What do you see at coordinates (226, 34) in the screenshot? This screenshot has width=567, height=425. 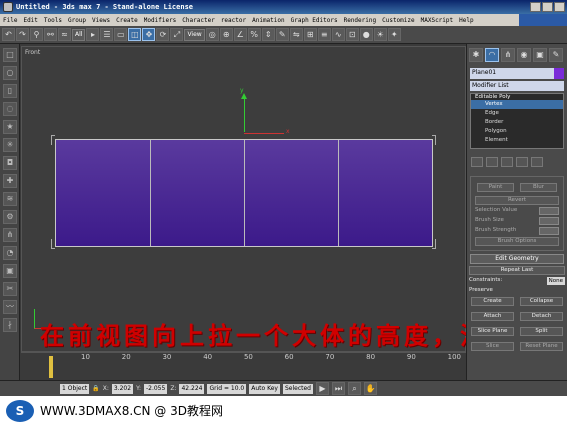 I see `snap-icon: ⊕` at bounding box center [226, 34].